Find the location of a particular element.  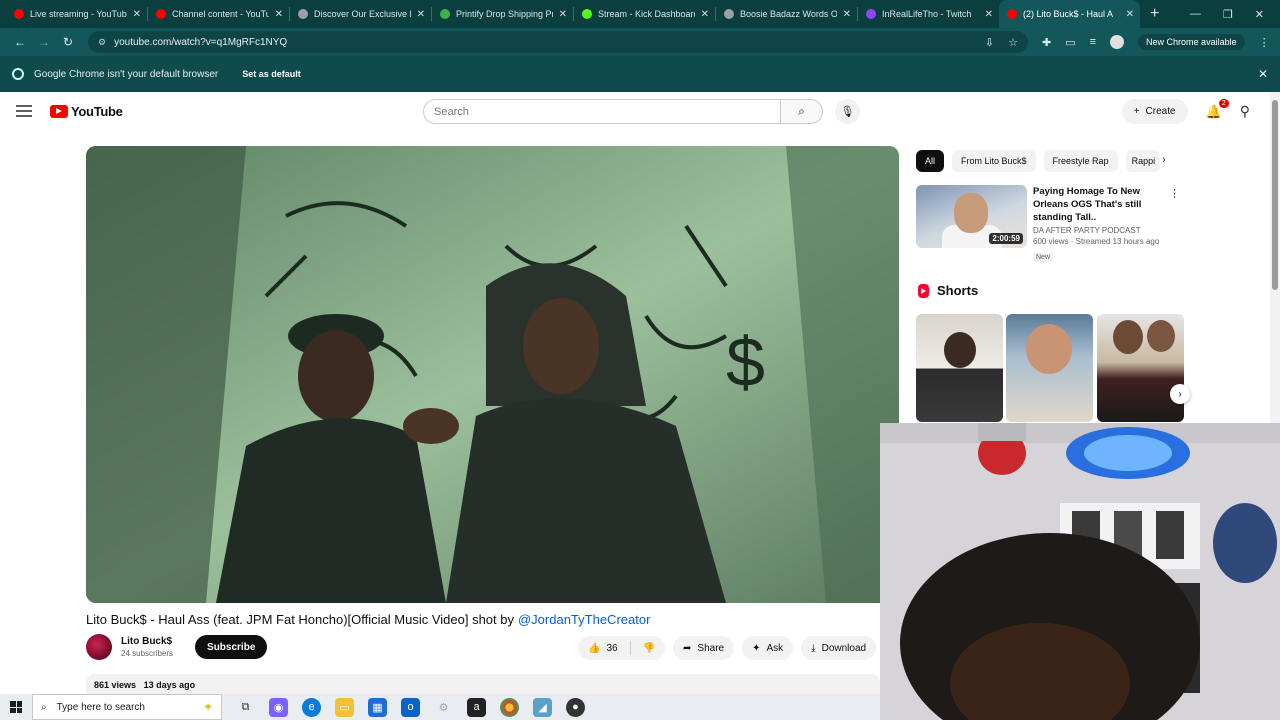

browser-tab: (2) Lito Buck$ - Haul A ✕ is located at coordinates (1069, 14).